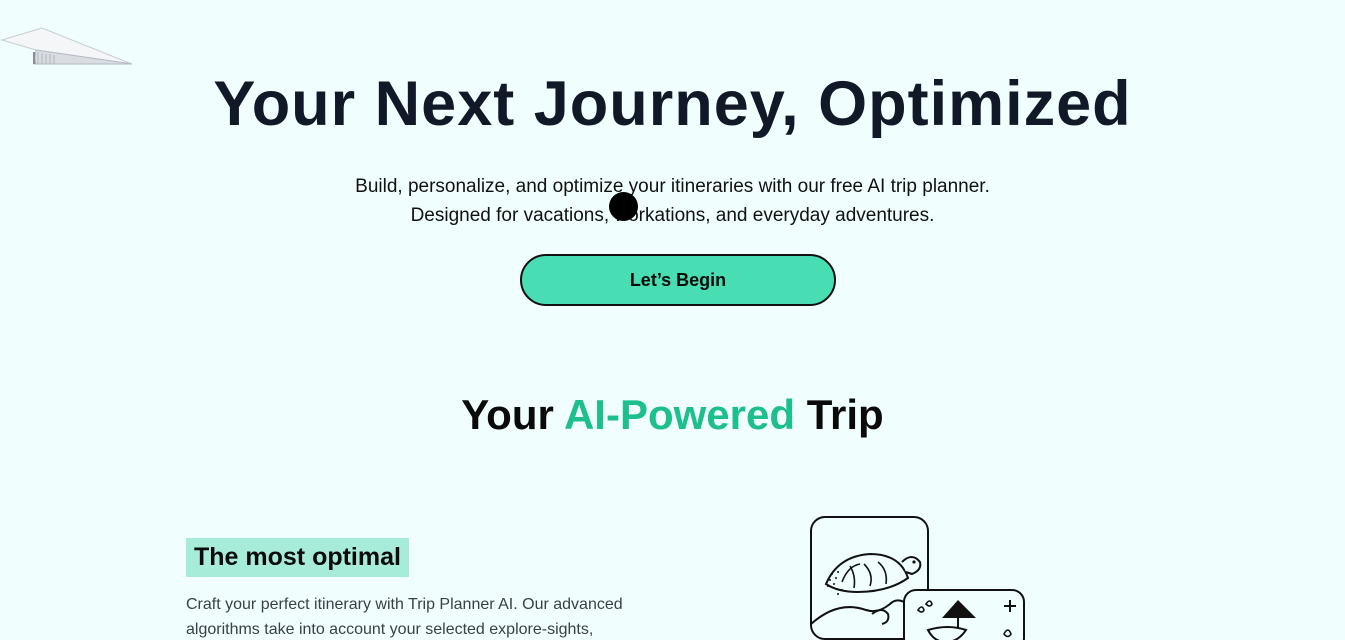 Image resolution: width=1345 pixels, height=640 pixels. I want to click on section-title-suffix: Trip, so click(845, 414).